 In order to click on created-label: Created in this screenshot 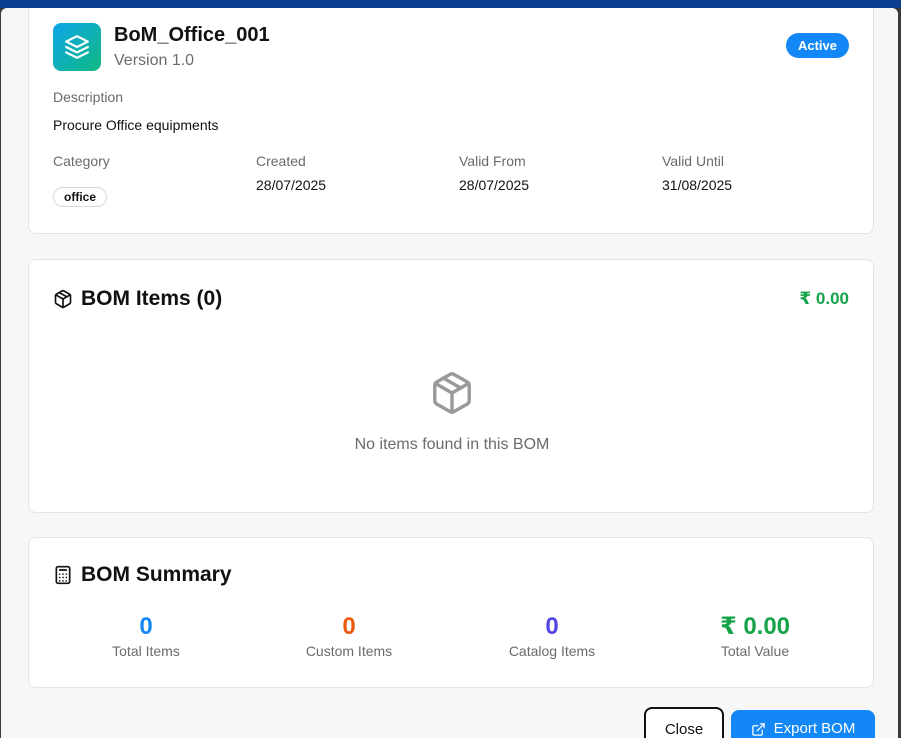, I will do `click(281, 161)`.